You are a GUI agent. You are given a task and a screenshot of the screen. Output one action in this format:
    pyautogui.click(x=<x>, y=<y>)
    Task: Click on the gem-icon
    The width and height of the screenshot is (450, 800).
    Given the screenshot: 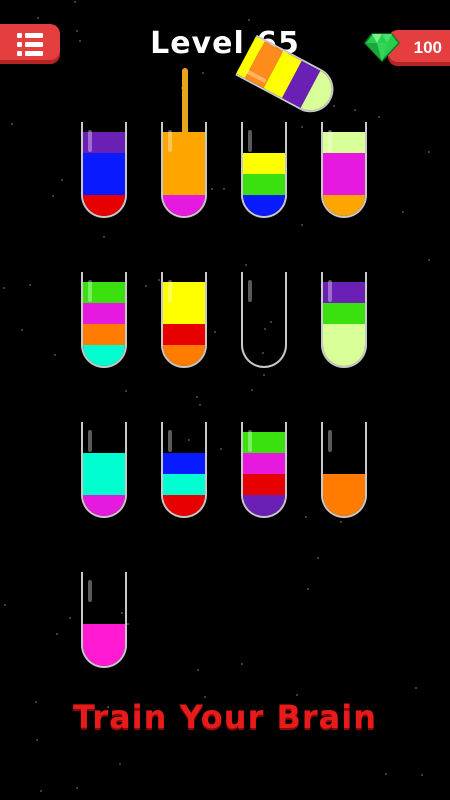 What is the action you would take?
    pyautogui.click(x=382, y=47)
    